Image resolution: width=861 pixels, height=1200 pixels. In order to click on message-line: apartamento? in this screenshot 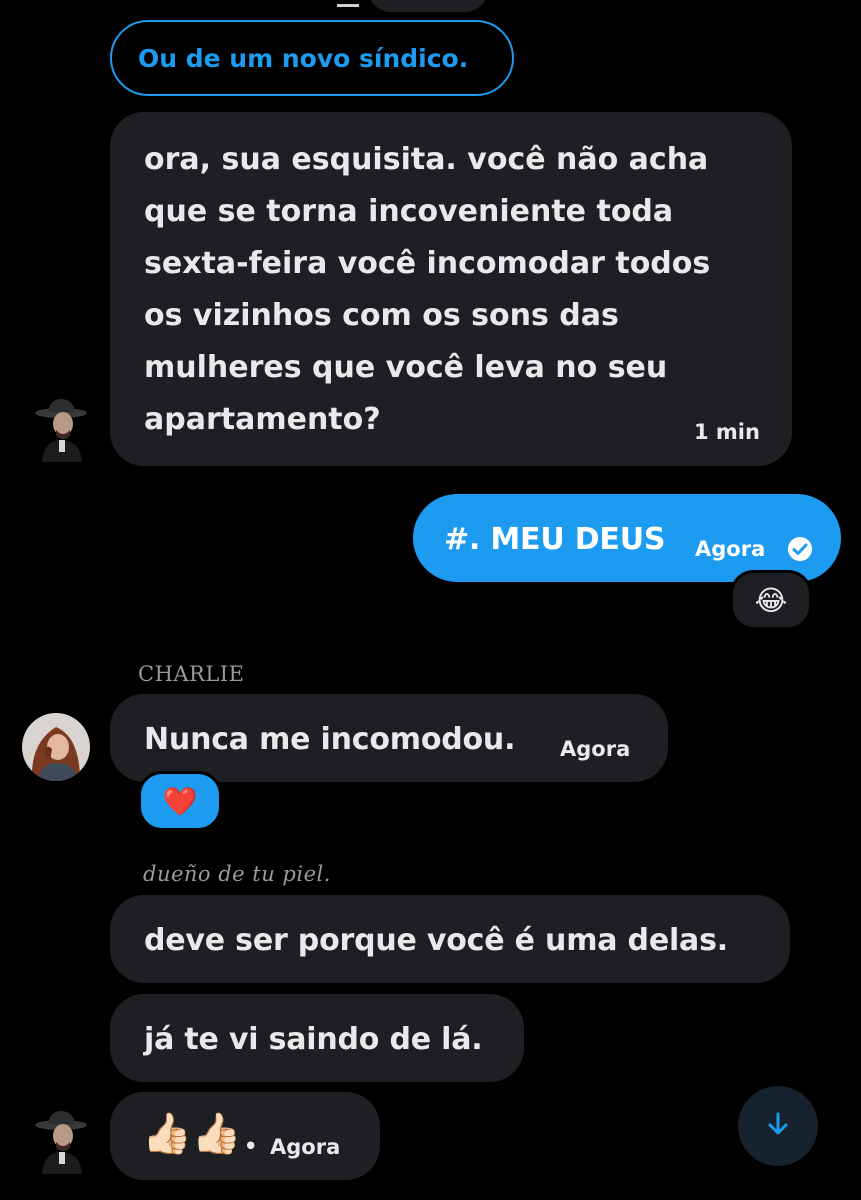, I will do `click(262, 419)`.